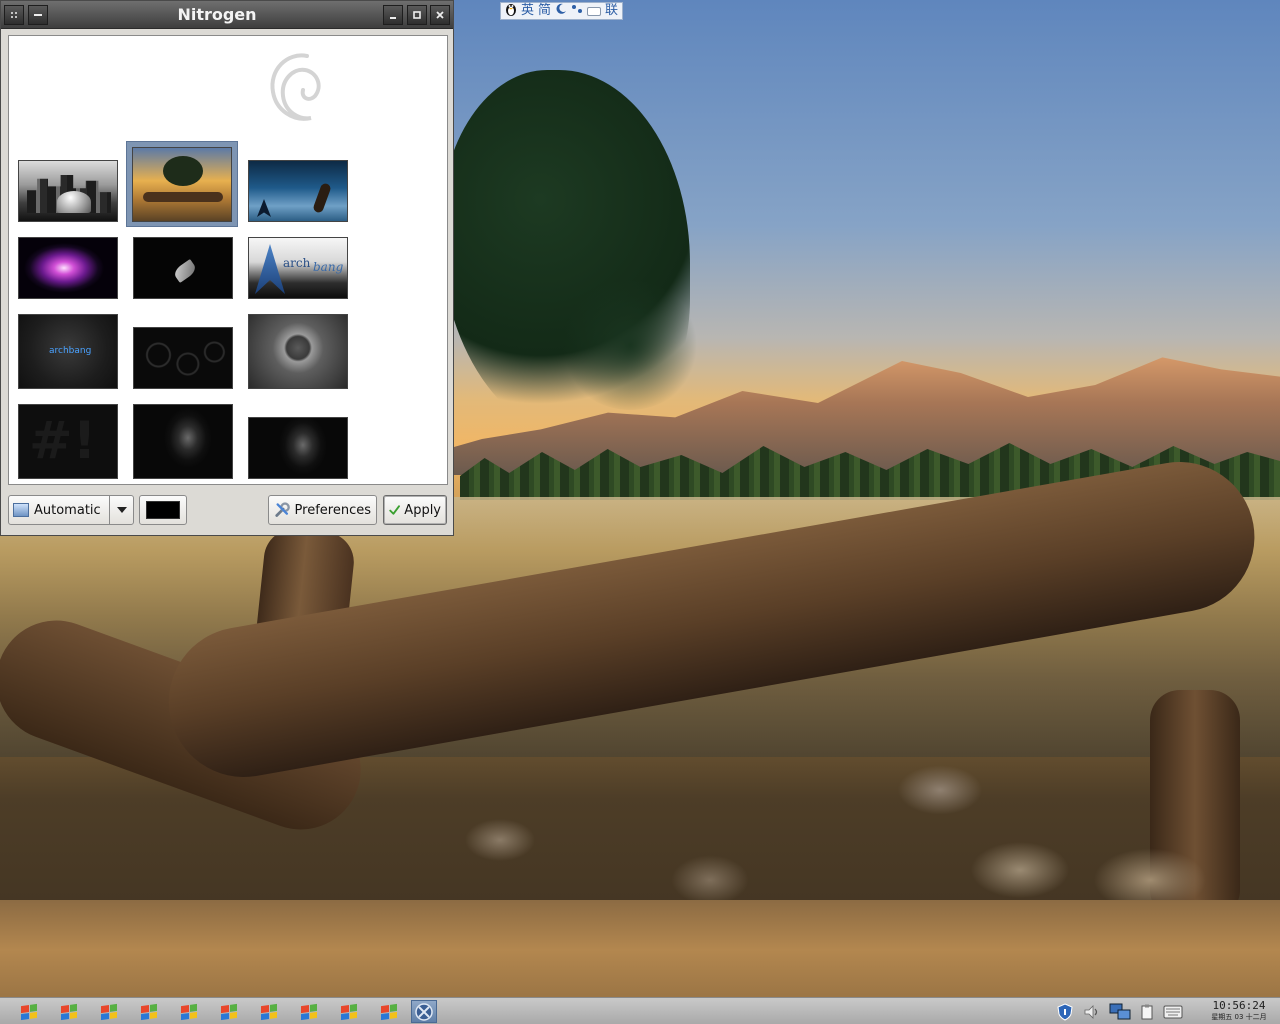 The width and height of the screenshot is (1280, 1024). I want to click on thumbnail-dark-leaf, so click(183, 268).